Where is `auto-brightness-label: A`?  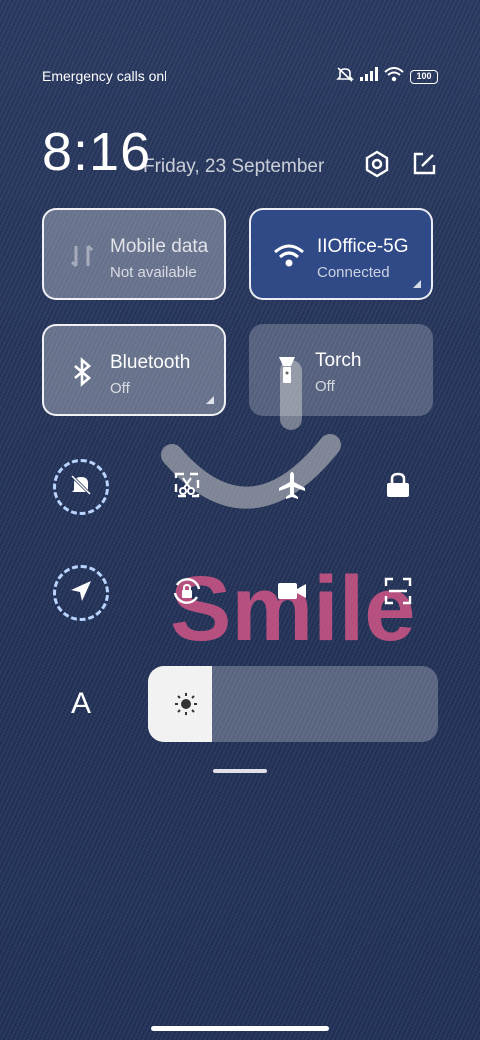 auto-brightness-label: A is located at coordinates (80, 703).